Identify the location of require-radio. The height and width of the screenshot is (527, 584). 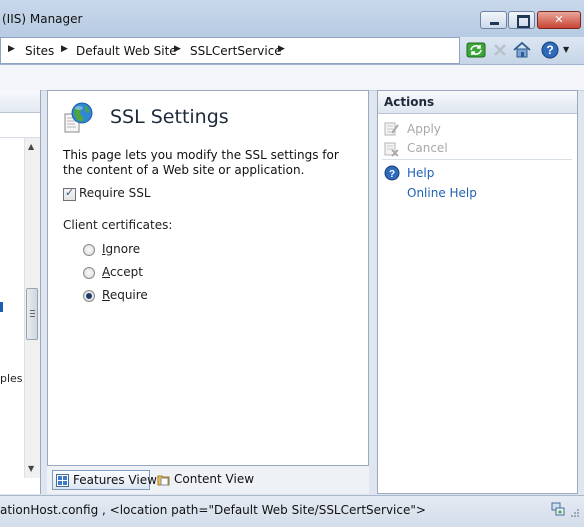
(89, 296).